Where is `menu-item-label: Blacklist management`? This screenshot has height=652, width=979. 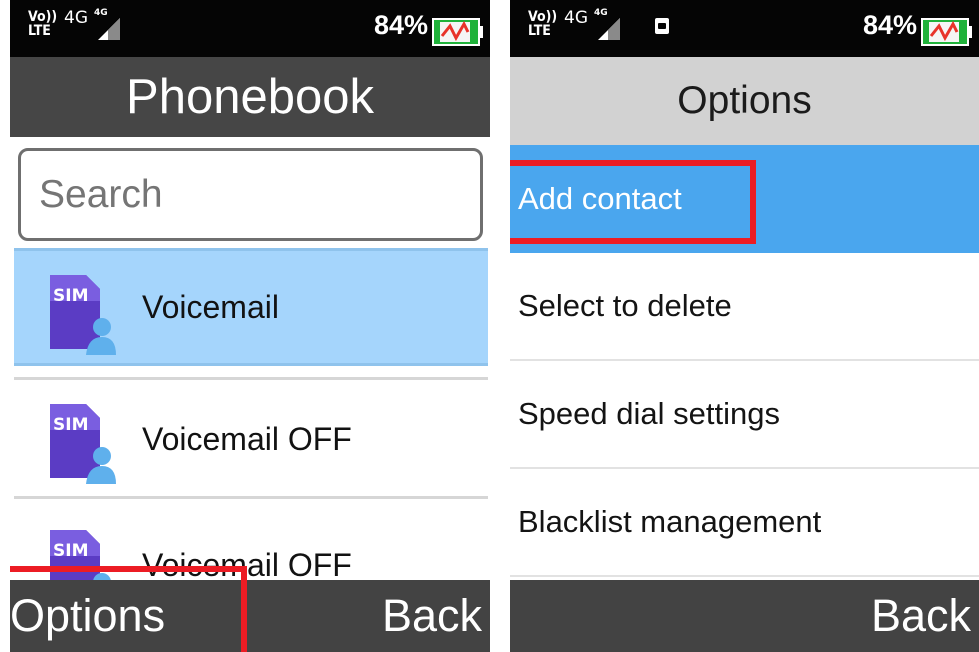
menu-item-label: Blacklist management is located at coordinates (670, 521).